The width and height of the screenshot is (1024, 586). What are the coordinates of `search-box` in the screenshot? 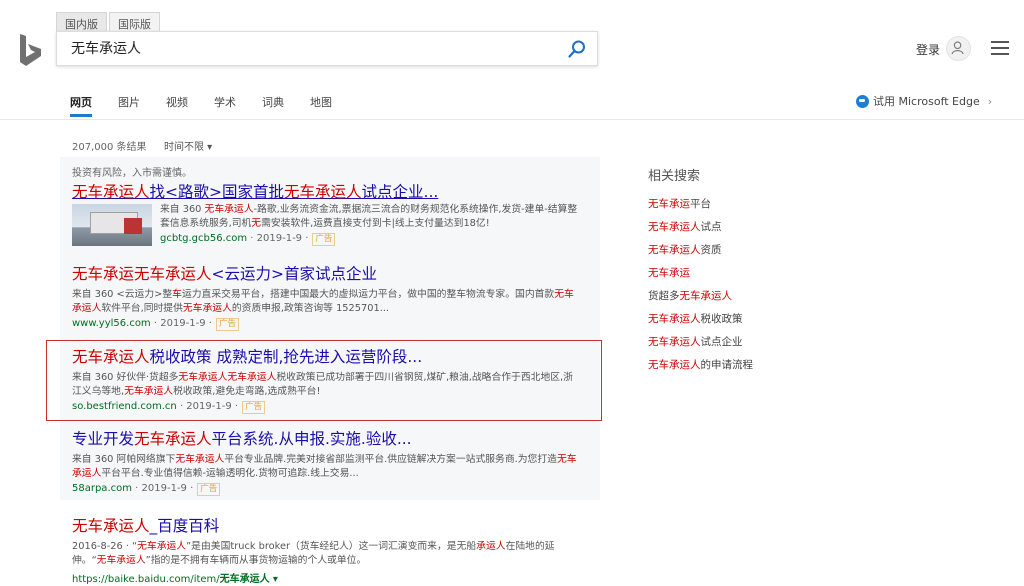 It's located at (327, 48).